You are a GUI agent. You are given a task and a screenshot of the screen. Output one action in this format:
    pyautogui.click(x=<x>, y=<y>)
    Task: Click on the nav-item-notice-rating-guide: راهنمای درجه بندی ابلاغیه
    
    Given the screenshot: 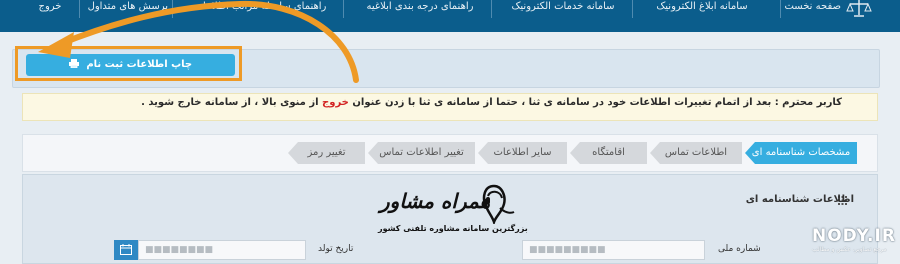 What is the action you would take?
    pyautogui.click(x=420, y=7)
    